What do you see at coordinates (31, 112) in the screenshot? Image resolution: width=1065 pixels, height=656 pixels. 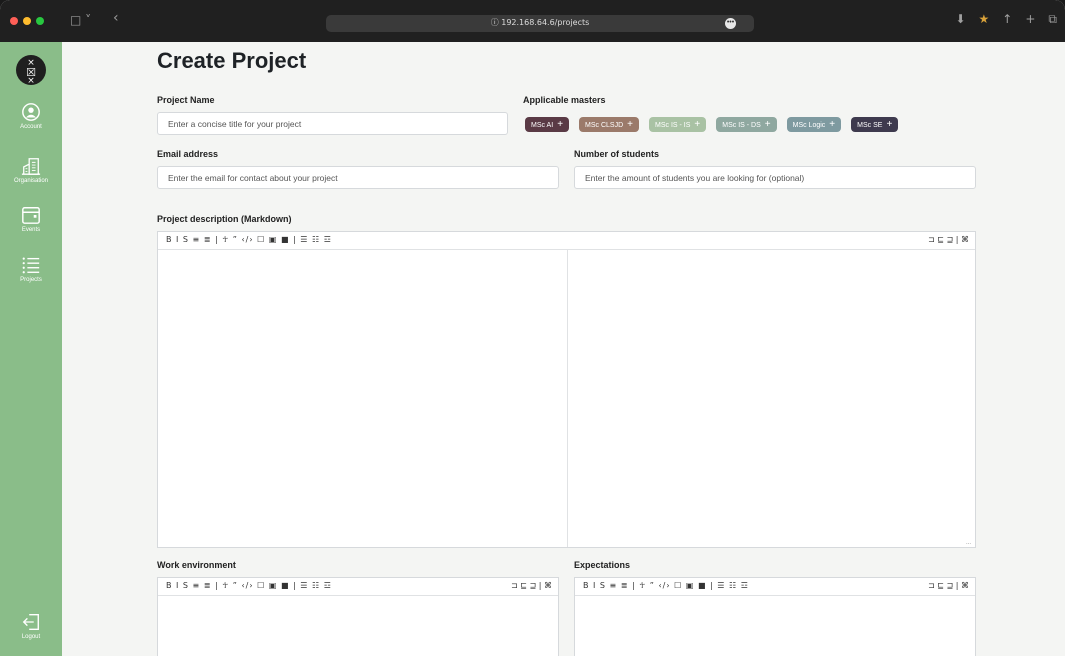 I see `account-icon` at bounding box center [31, 112].